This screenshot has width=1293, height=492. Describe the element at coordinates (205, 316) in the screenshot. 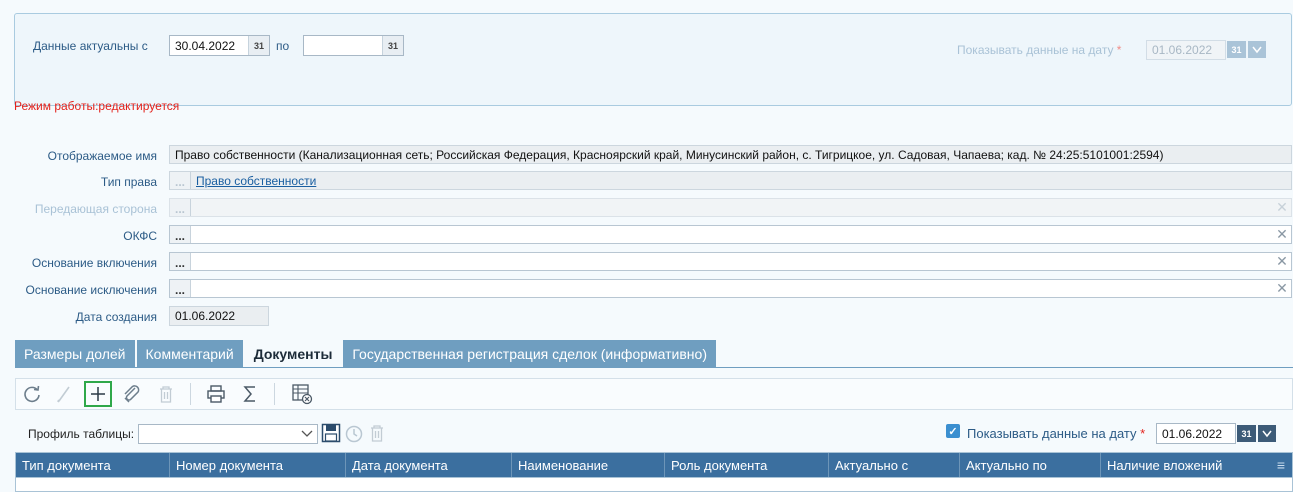

I see `created-date-value: 01.06.2022` at that location.